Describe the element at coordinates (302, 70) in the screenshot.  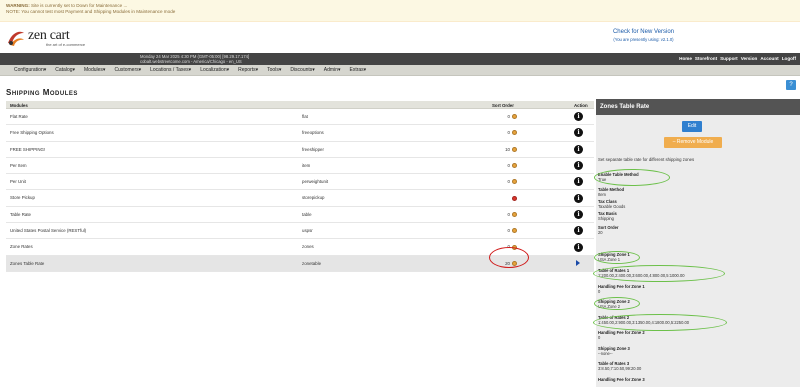
I see `menu-discounts: Discounts▾` at that location.